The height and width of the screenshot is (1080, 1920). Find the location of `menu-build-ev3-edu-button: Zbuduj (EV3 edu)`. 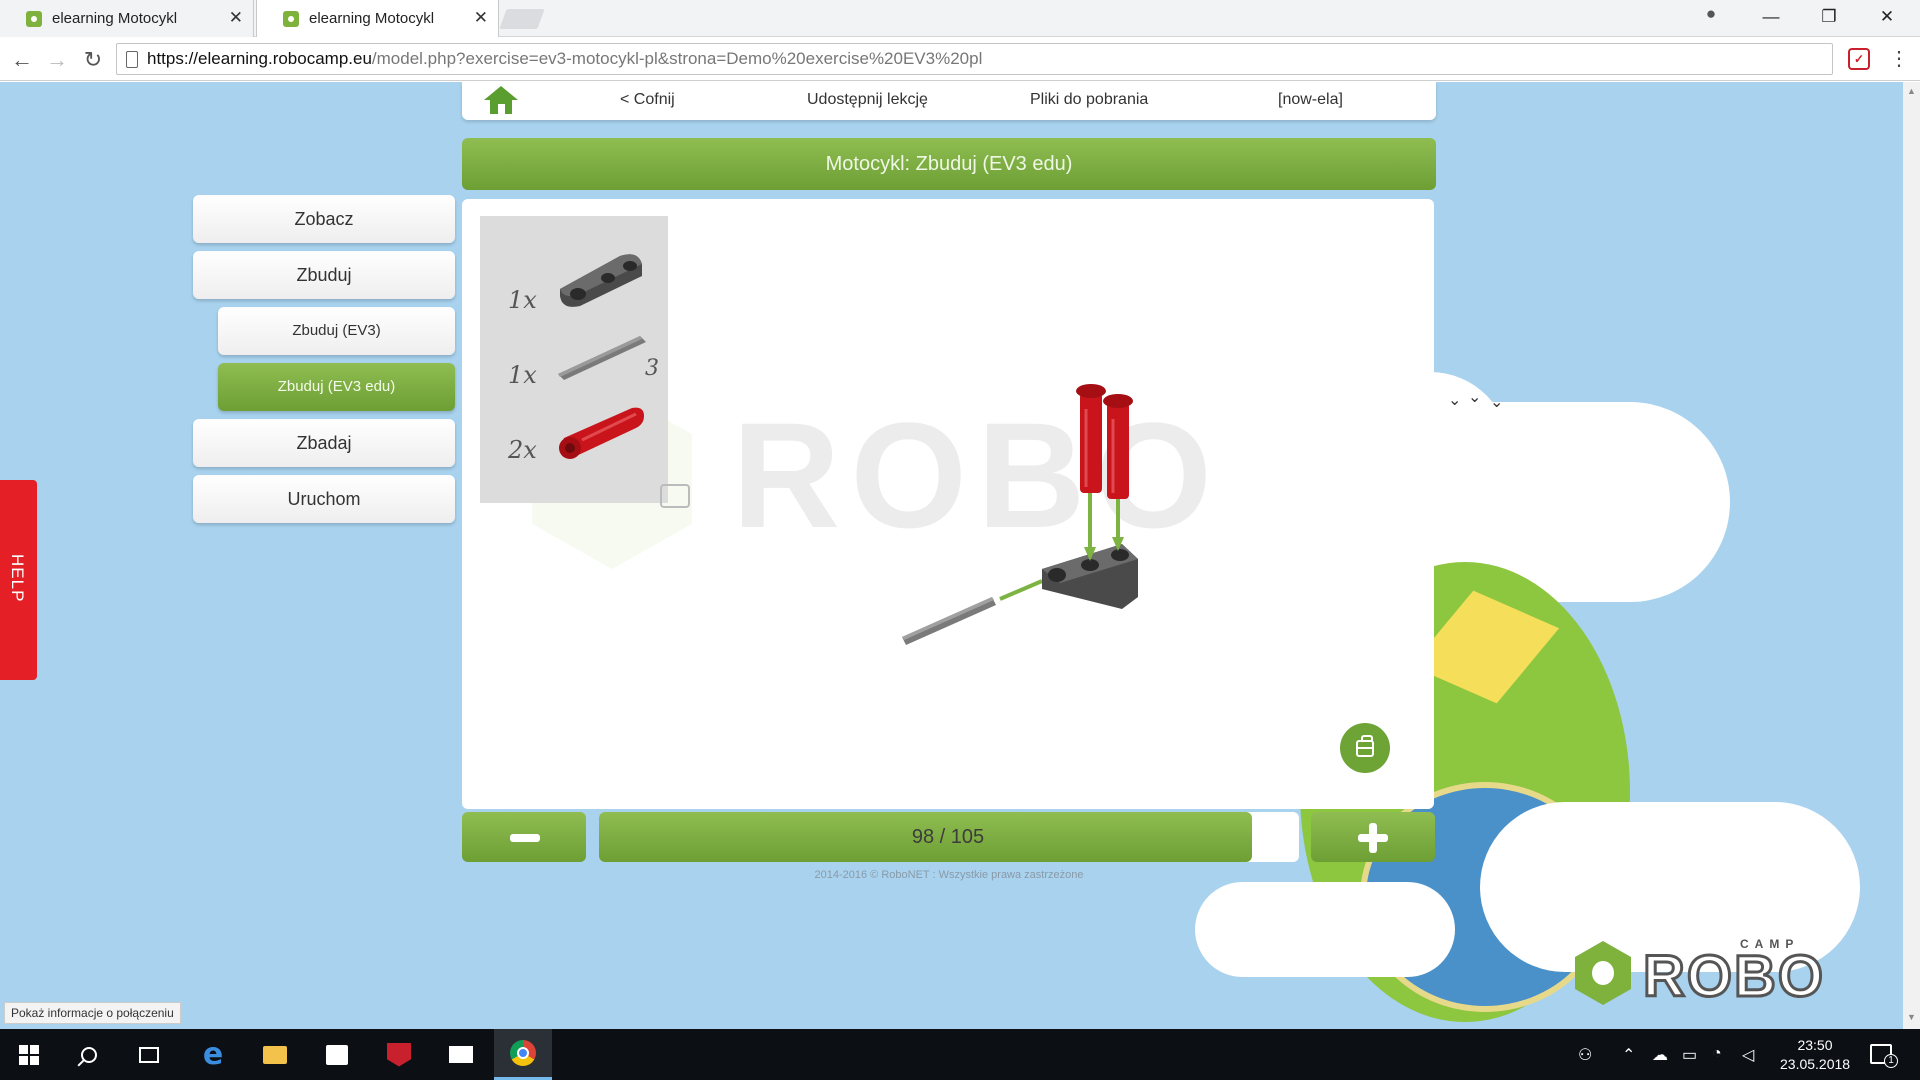

menu-build-ev3-edu-button: Zbuduj (EV3 edu) is located at coordinates (336, 387).